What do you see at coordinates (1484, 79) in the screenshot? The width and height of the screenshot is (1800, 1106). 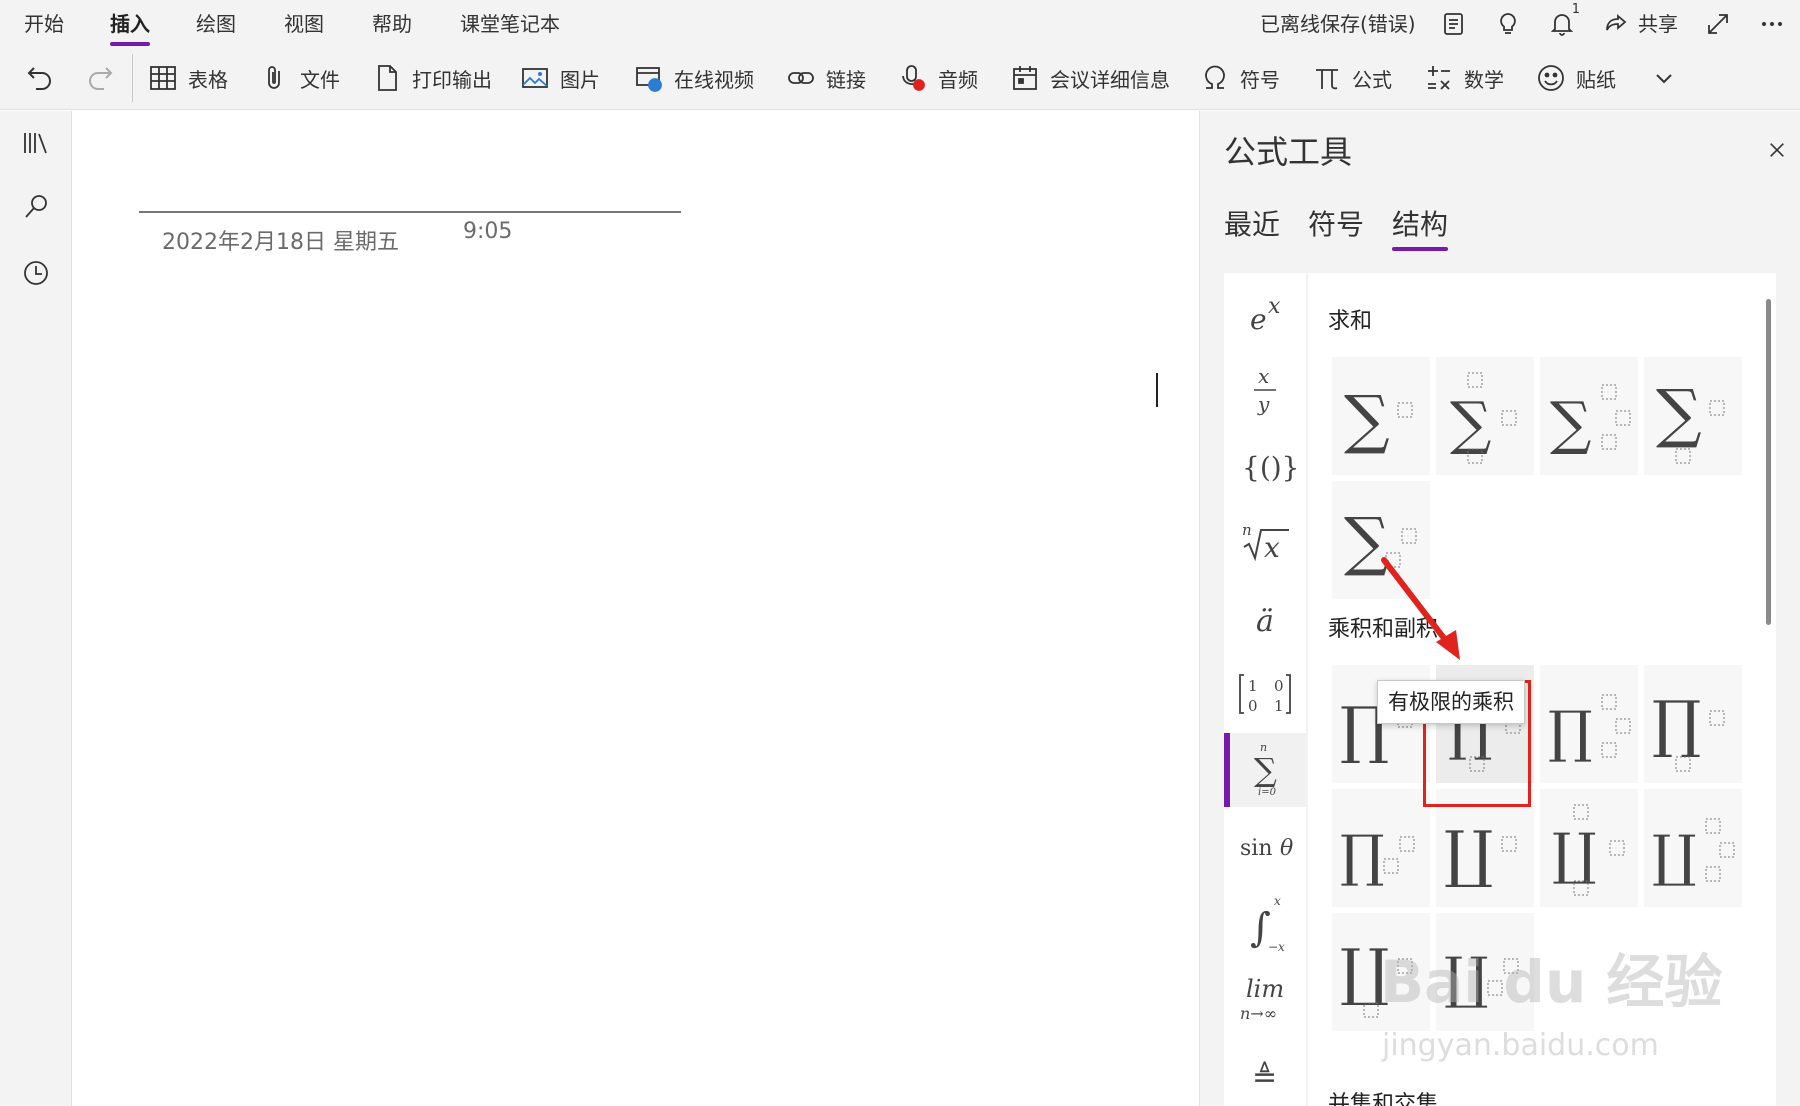 I see `insert-math-label: 数学` at bounding box center [1484, 79].